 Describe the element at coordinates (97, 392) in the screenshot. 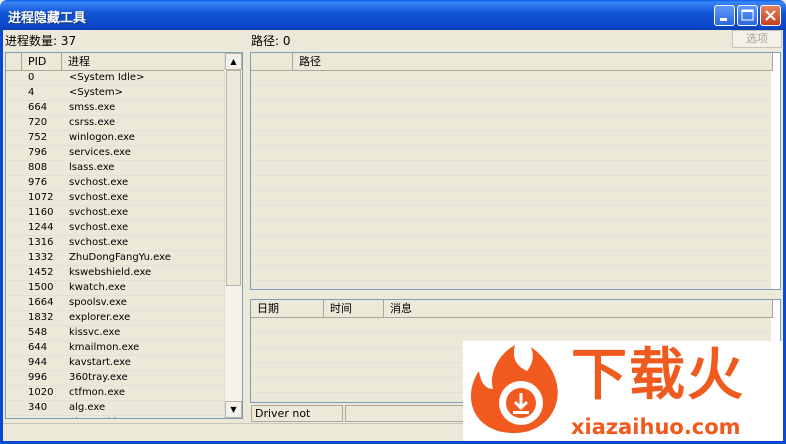

I see `process-name-cell: ctfmon.exe` at that location.